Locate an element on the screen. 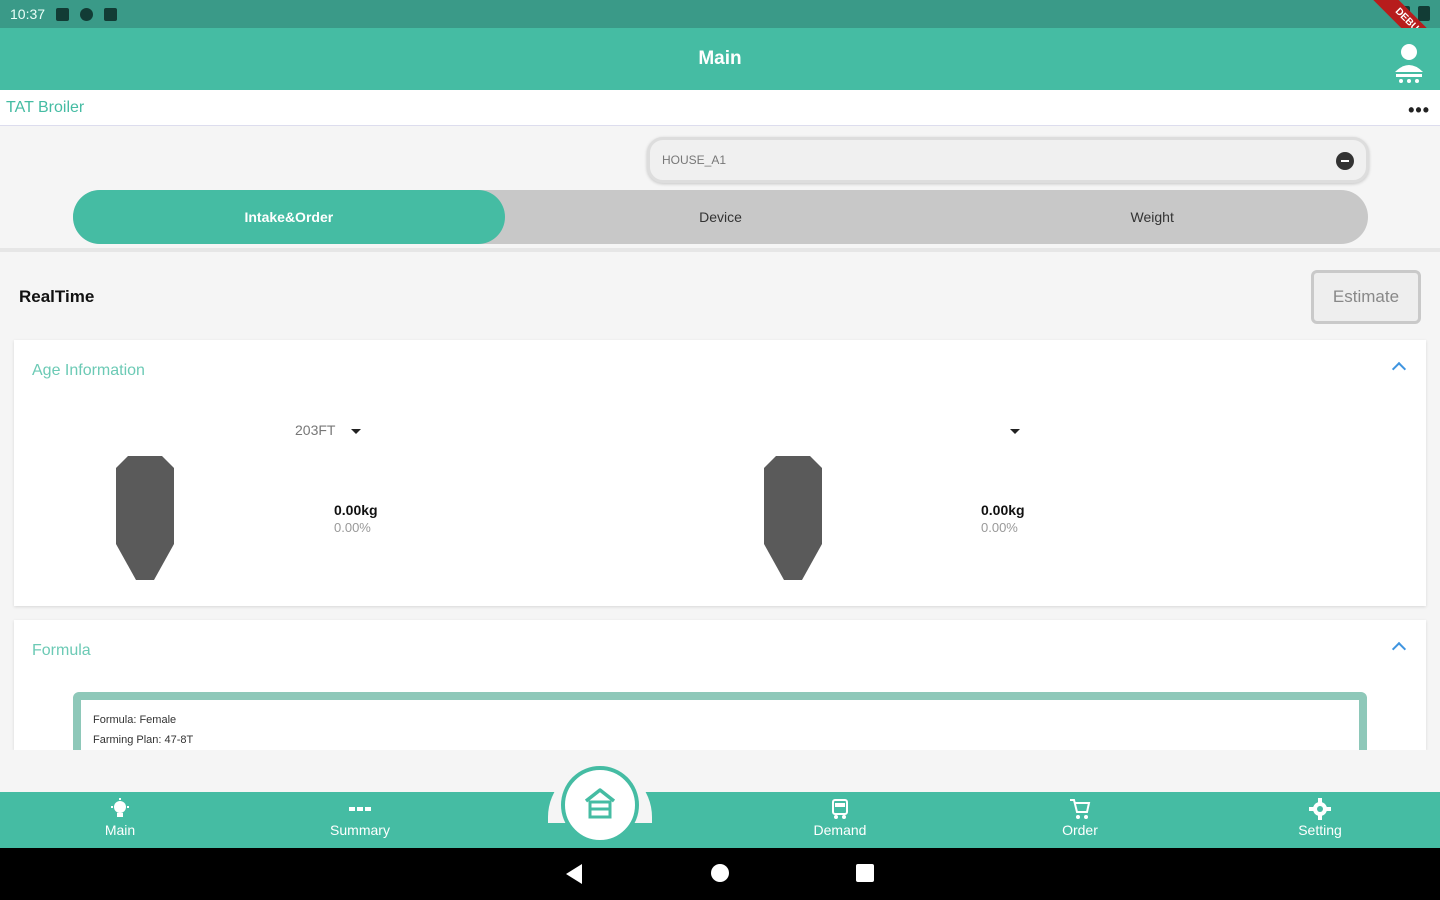 This screenshot has height=900, width=1440. formula-box: Formula: Female Farming Plan: 47-8T is located at coordinates (720, 721).